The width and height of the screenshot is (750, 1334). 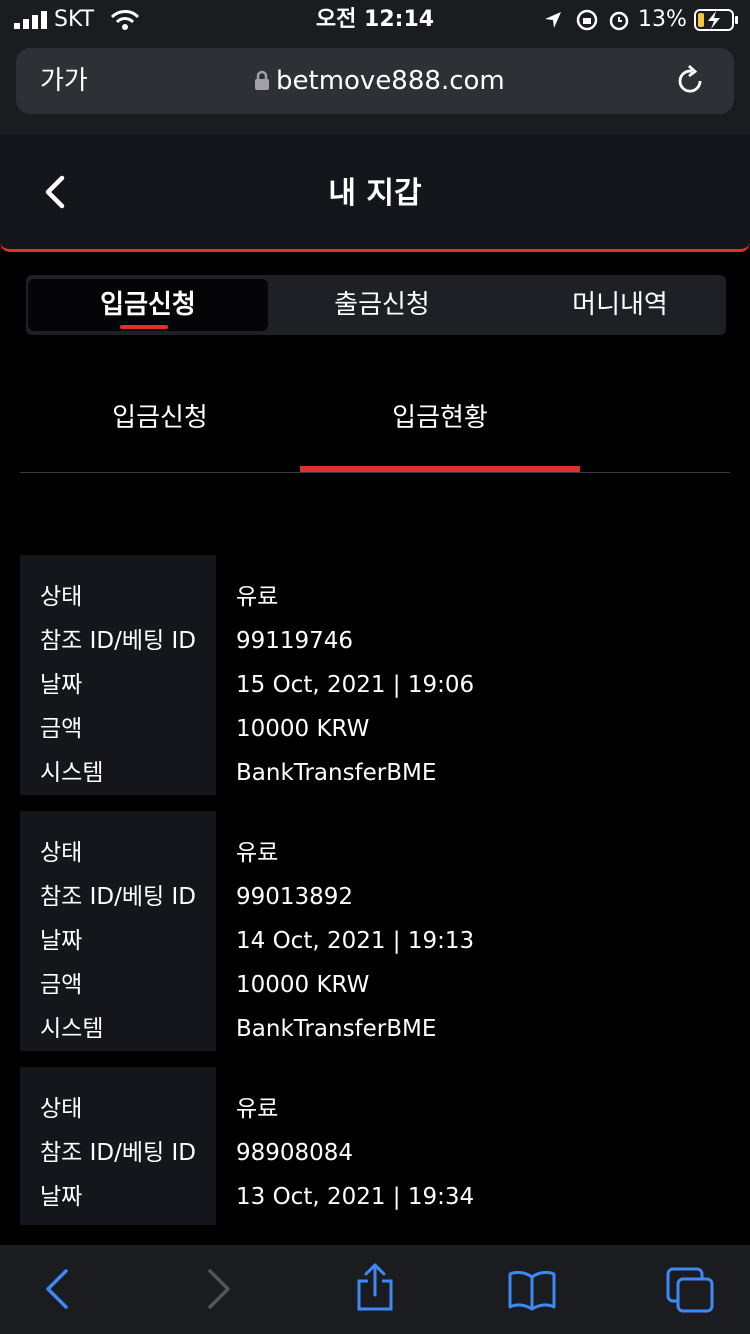 I want to click on back-arrow-icon, so click(x=58, y=1289).